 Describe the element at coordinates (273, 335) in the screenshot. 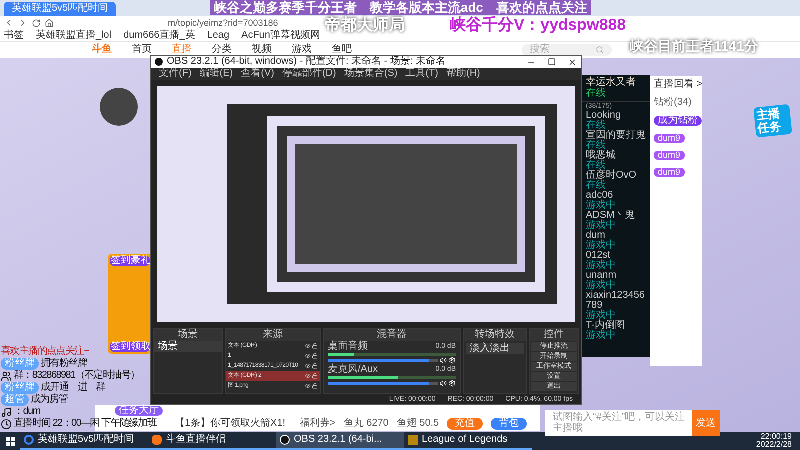

I see `dock-title: 来源` at that location.